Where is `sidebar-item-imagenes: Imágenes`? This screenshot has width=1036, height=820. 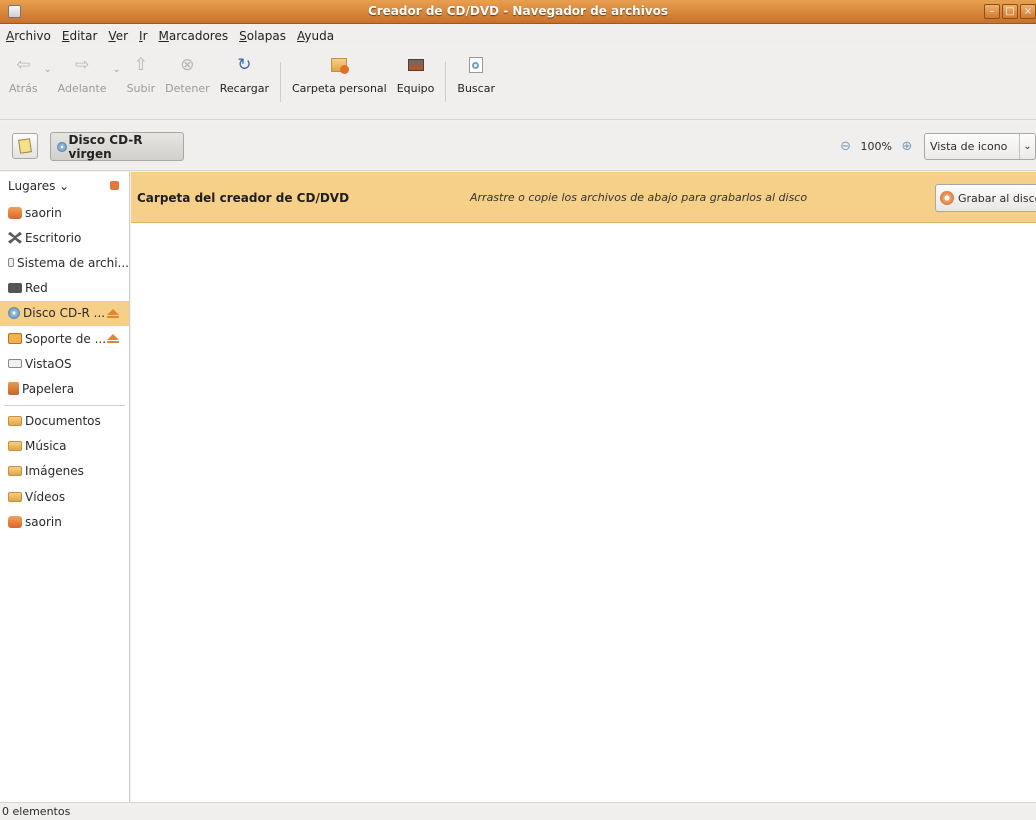 sidebar-item-imagenes: Imágenes is located at coordinates (64, 471).